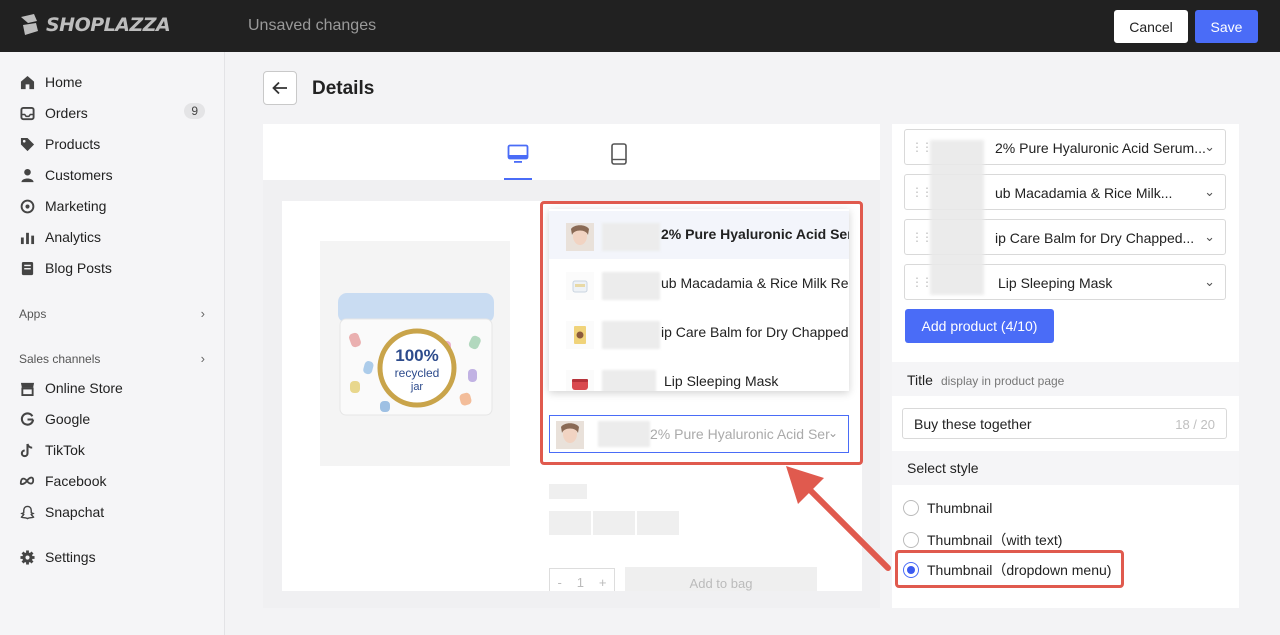  What do you see at coordinates (979, 326) in the screenshot?
I see `add-product-button: Add product (4/10)` at bounding box center [979, 326].